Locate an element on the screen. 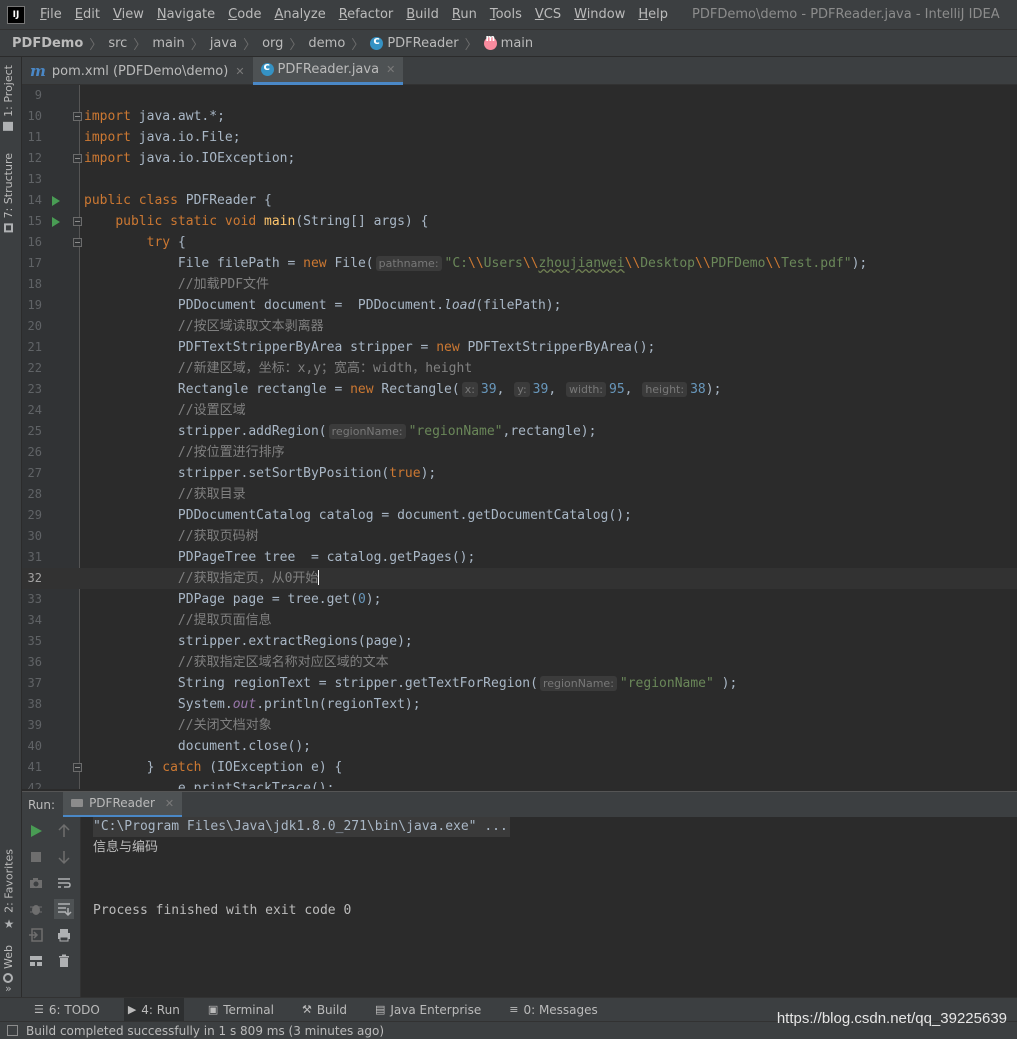 This screenshot has height=1039, width=1017. code-line: 41 } catch (IOException e) { is located at coordinates (185, 767).